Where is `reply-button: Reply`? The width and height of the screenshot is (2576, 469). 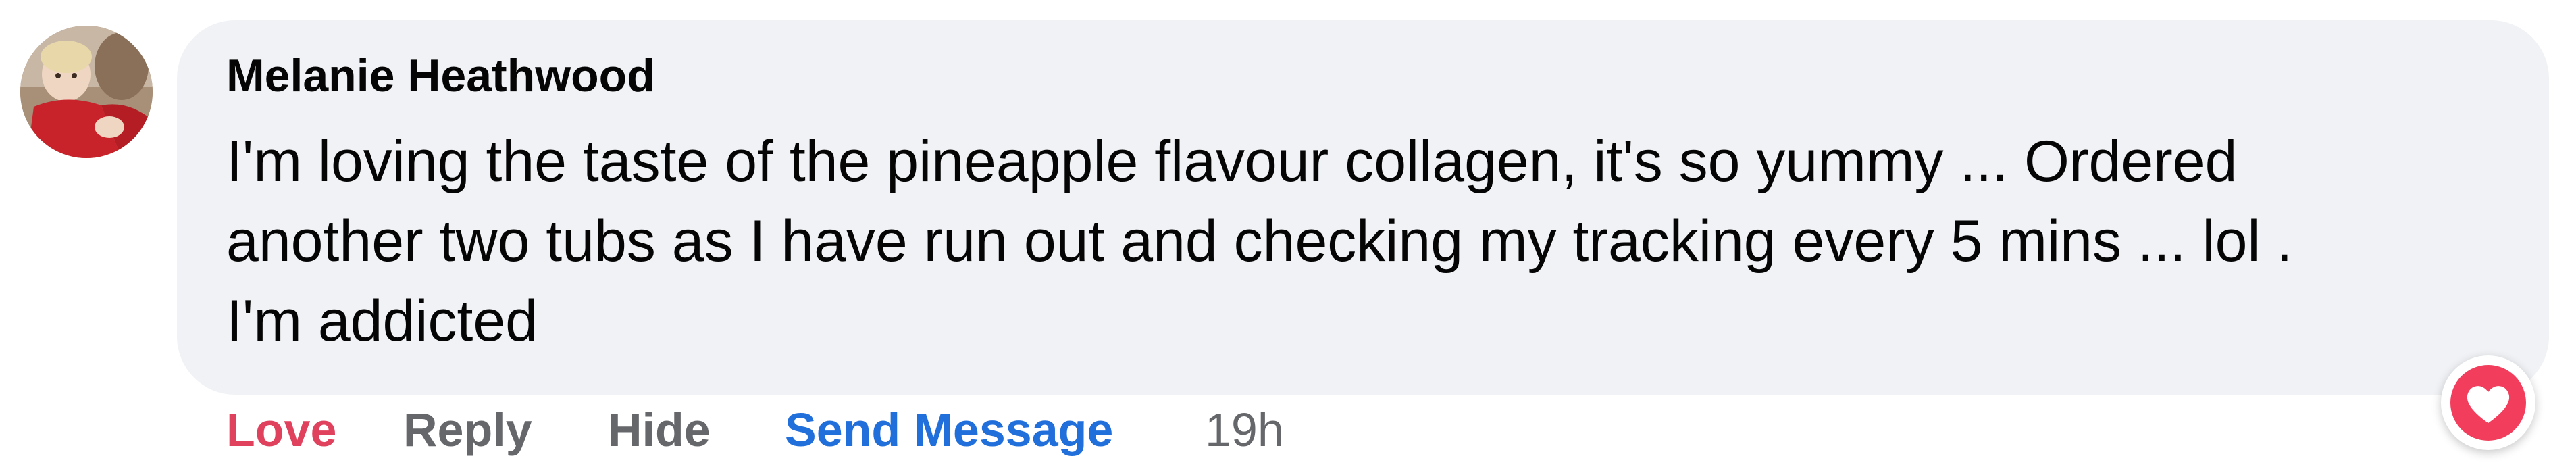 reply-button: Reply is located at coordinates (467, 430).